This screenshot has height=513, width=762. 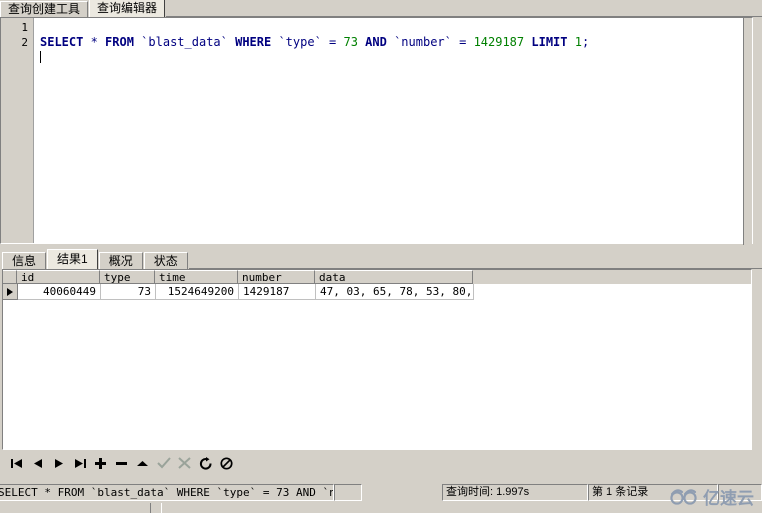 I want to click on record-navigation-toolbar, so click(x=381, y=463).